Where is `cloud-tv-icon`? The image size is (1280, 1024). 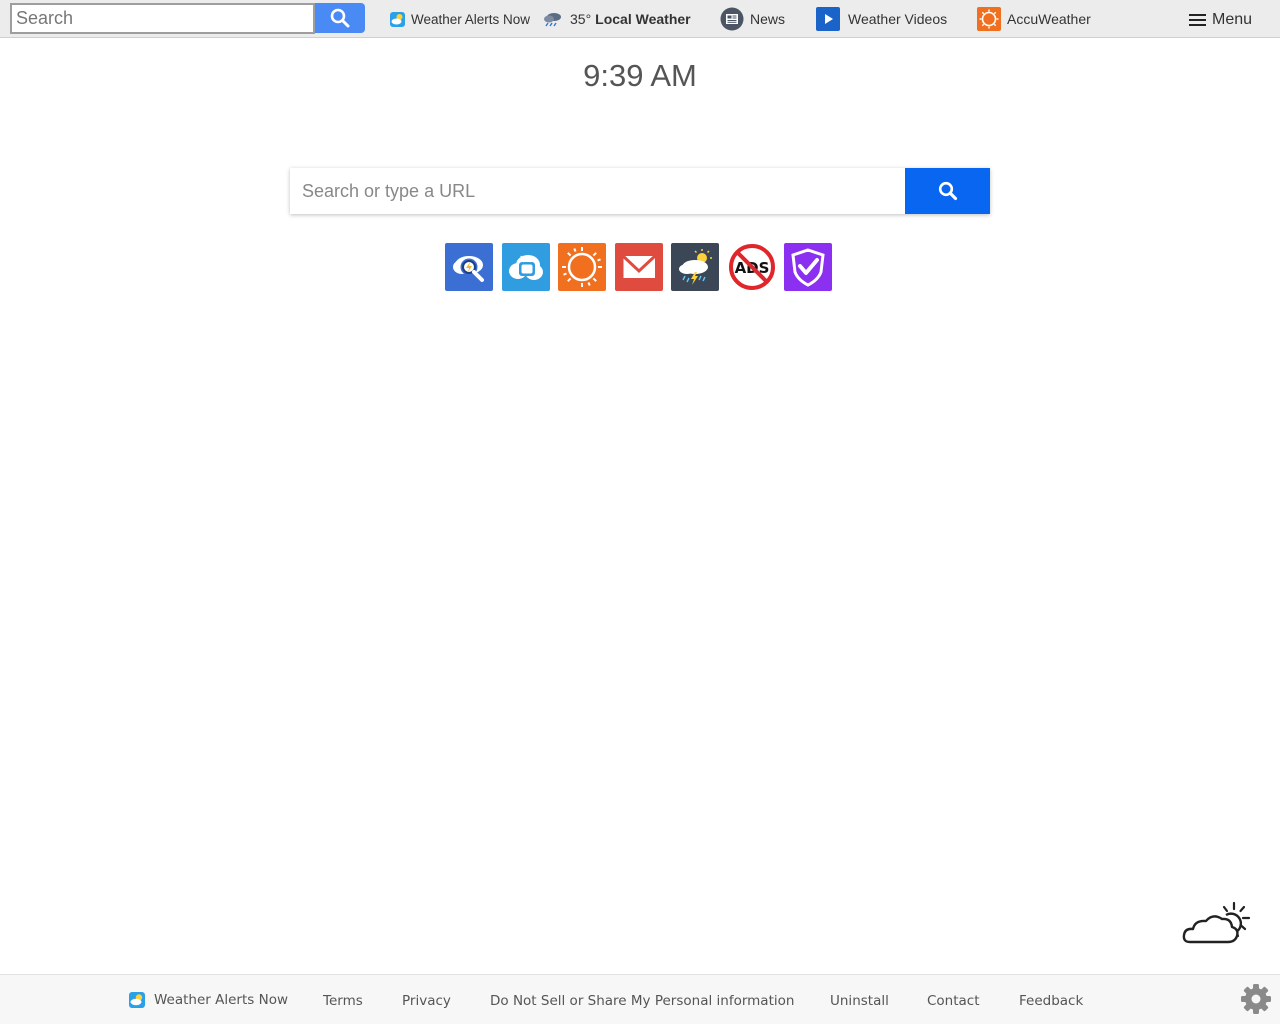
cloud-tv-icon is located at coordinates (525, 267).